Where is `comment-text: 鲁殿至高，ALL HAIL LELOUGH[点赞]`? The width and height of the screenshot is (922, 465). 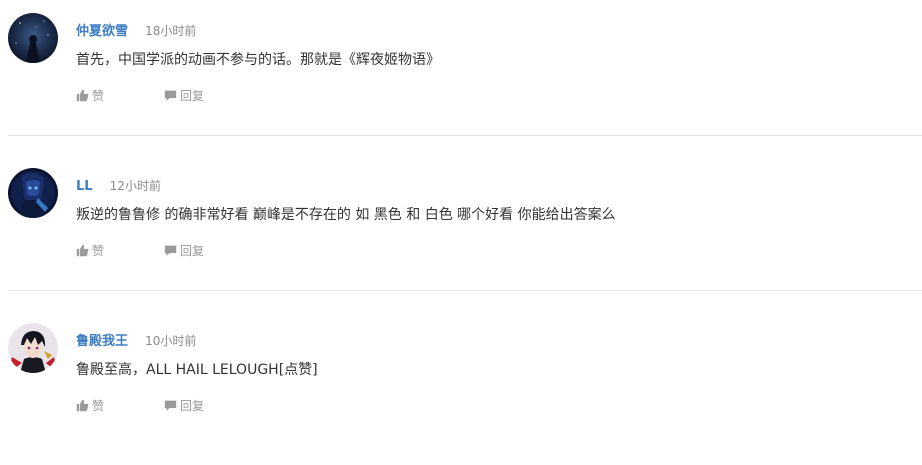
comment-text: 鲁殿至高，ALL HAIL LELOUGH[点赞] is located at coordinates (197, 370).